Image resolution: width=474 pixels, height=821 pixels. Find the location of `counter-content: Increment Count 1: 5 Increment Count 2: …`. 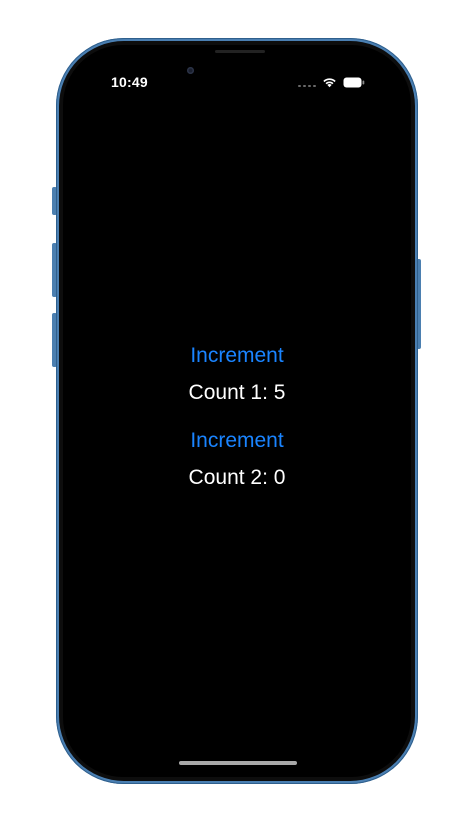

counter-content: Increment Count 1: 5 Increment Count 2: … is located at coordinates (237, 417).